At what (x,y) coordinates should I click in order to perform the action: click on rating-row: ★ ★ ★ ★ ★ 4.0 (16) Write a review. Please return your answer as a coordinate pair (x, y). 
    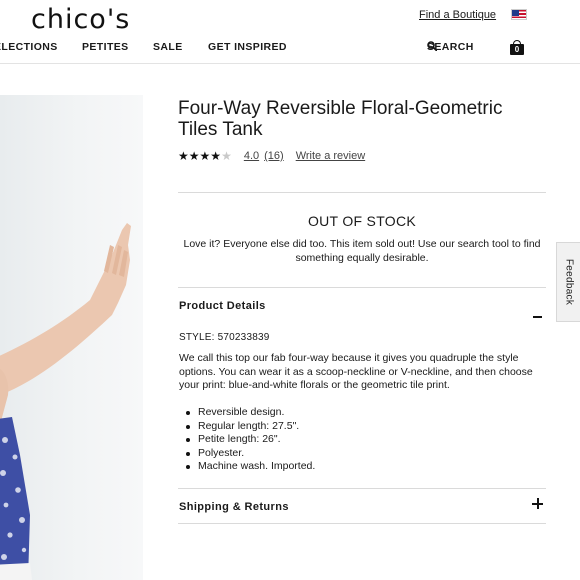
    Looking at the image, I should click on (271, 156).